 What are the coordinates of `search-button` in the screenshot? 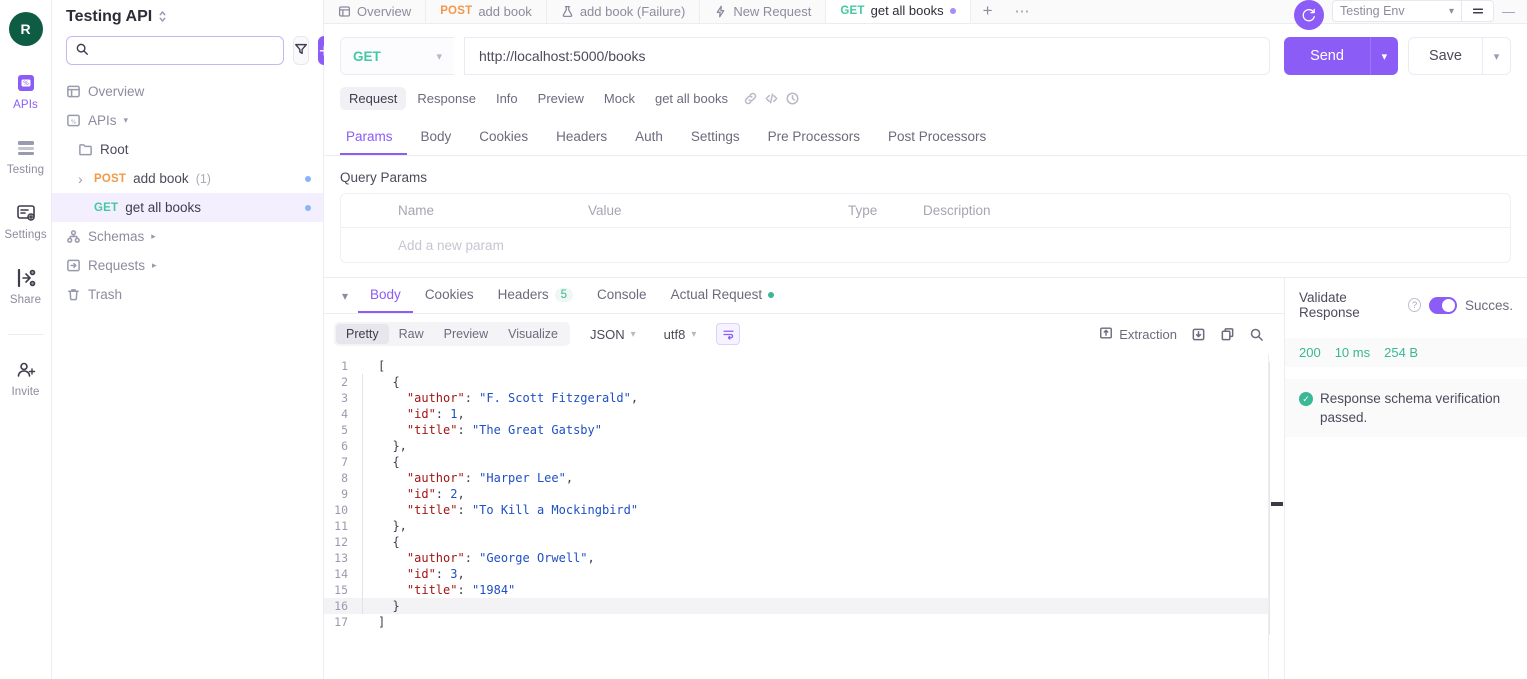 It's located at (1256, 334).